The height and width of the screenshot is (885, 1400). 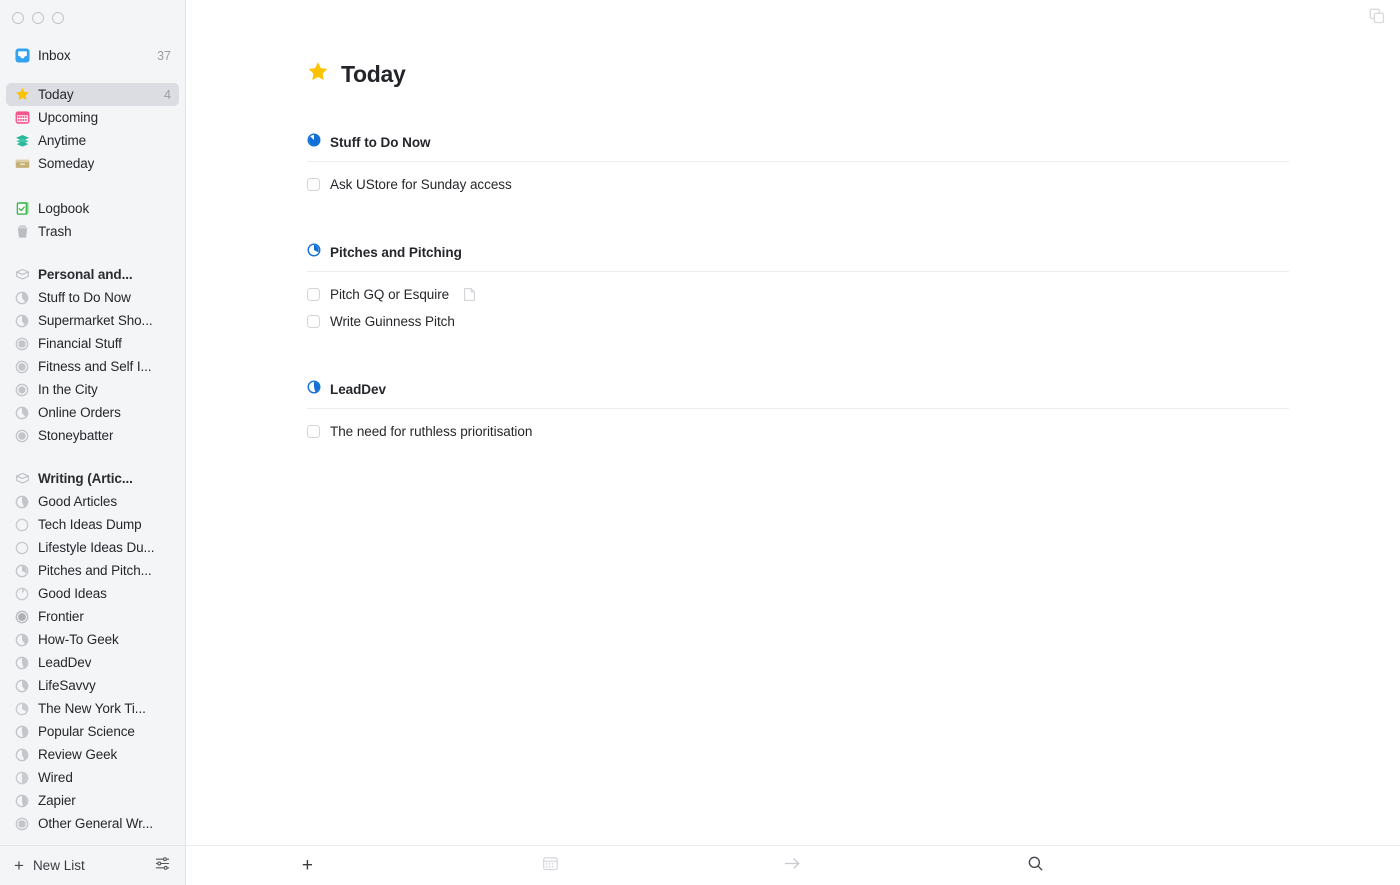 I want to click on sidebar-project-label: Online Orders, so click(x=79, y=412).